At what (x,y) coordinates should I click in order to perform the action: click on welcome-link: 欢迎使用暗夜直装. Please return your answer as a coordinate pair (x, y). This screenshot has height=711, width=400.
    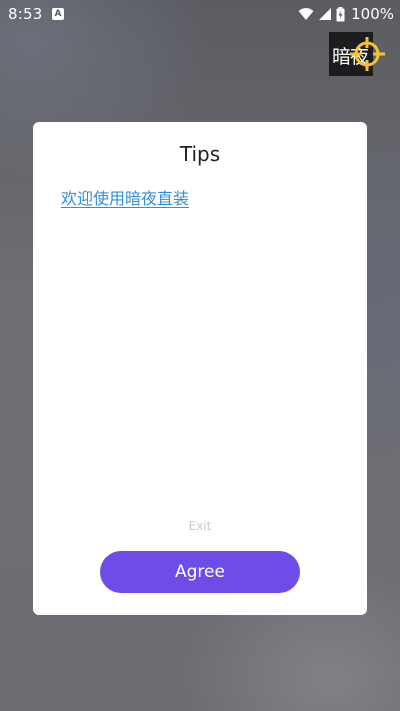
    Looking at the image, I should click on (125, 197).